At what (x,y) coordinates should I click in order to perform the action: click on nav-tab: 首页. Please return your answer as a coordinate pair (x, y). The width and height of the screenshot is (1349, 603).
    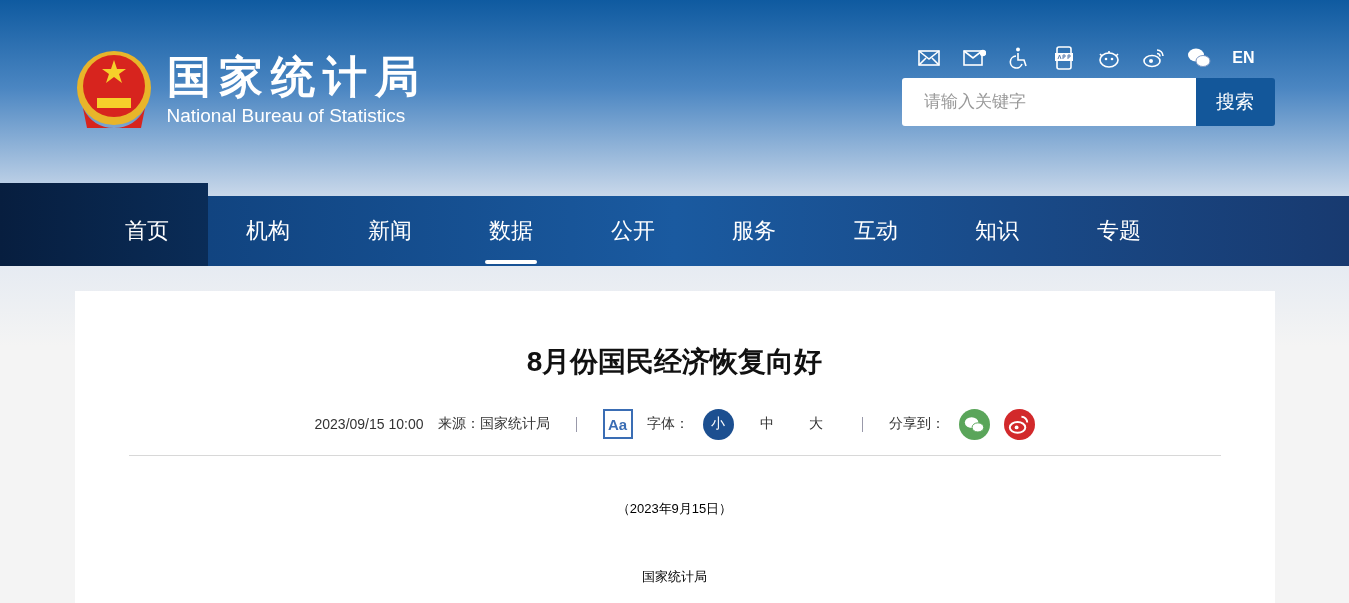
    Looking at the image, I should click on (104, 224).